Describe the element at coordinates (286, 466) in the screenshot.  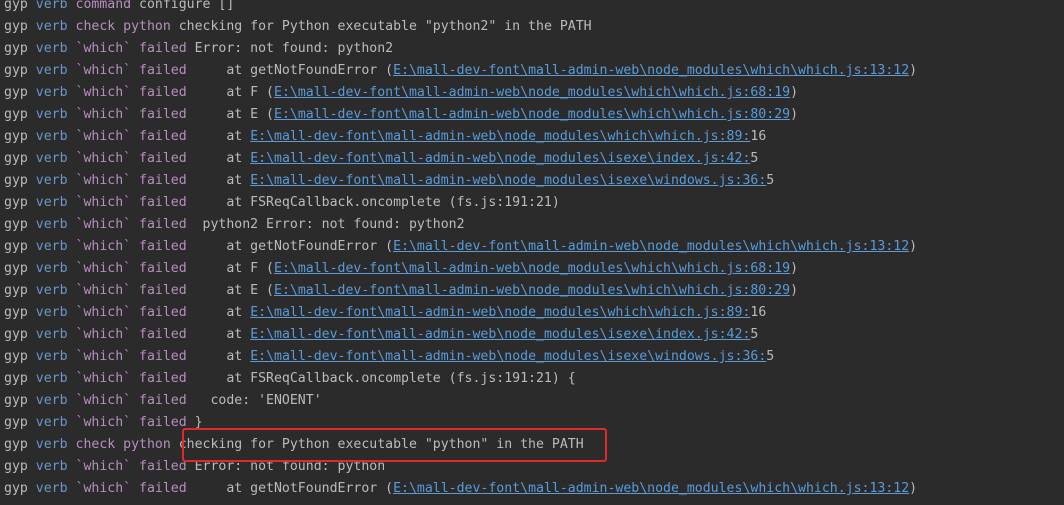
I see `log-message: Error: not found: python` at that location.